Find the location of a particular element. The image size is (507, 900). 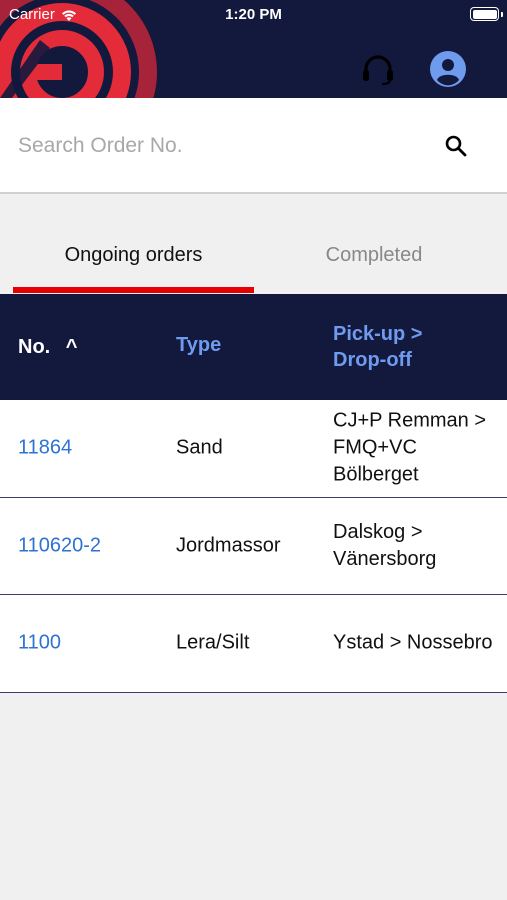

headset-icon is located at coordinates (378, 70).